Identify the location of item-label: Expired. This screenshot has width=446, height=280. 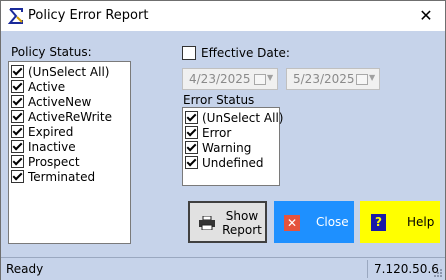
(51, 131).